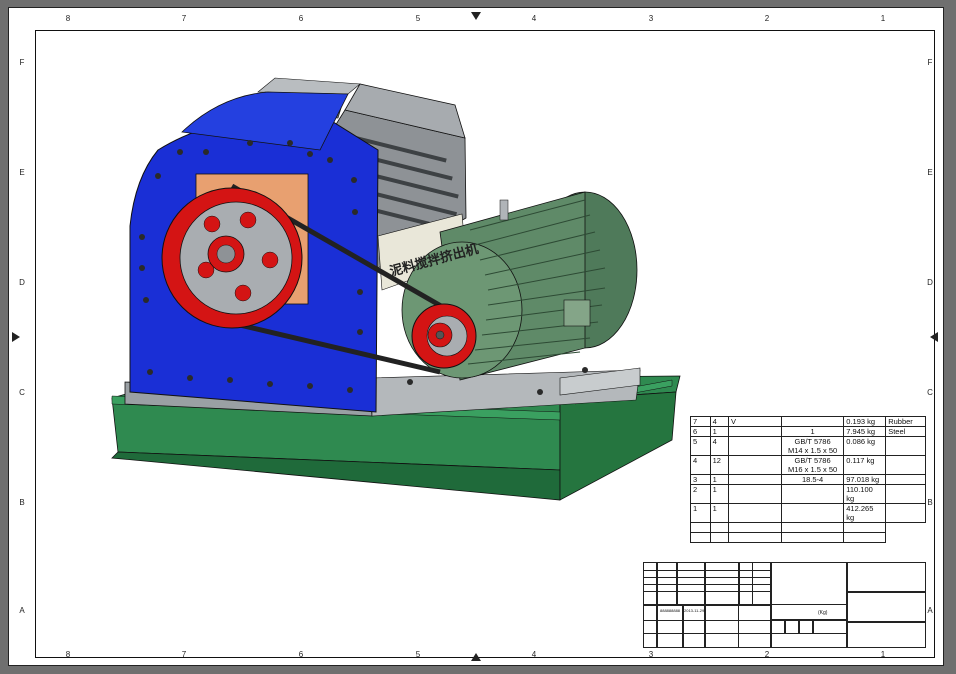 The width and height of the screenshot is (956, 674). I want to click on designer-name: 888888888, so click(670, 610).